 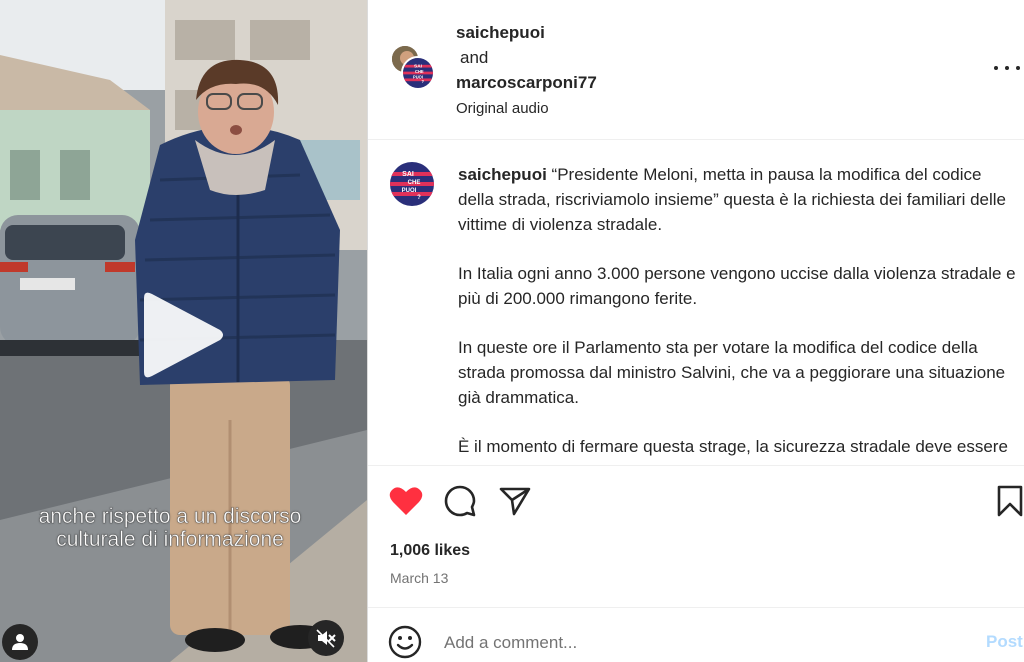 I want to click on post-comment-button: Post, so click(x=1004, y=642).